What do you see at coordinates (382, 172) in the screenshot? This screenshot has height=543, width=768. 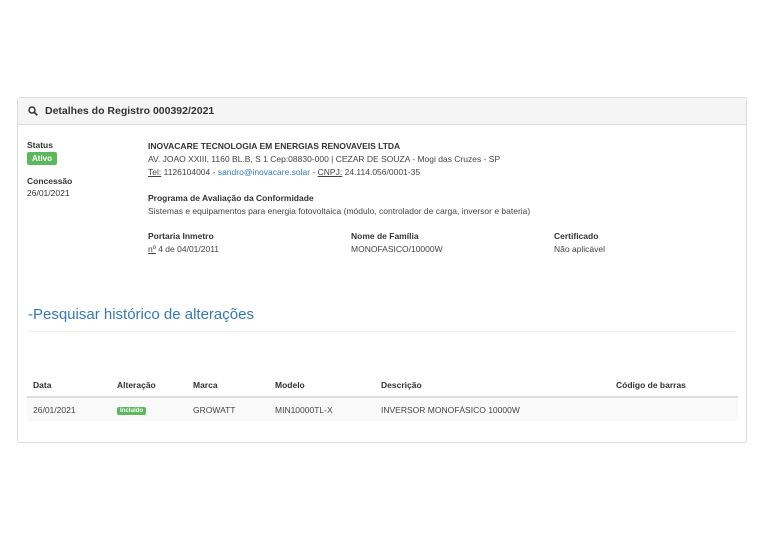 I see `cnpj-value: 24.114.056/0001-35` at bounding box center [382, 172].